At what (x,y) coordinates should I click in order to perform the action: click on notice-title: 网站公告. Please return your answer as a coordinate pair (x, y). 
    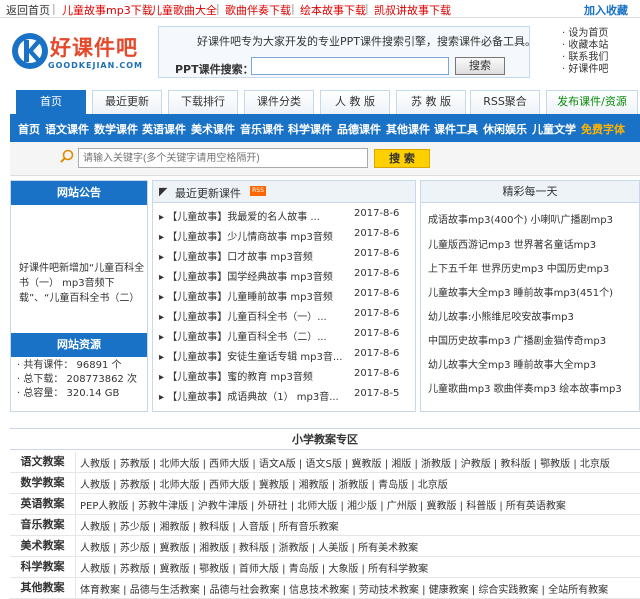
    Looking at the image, I should click on (79, 193).